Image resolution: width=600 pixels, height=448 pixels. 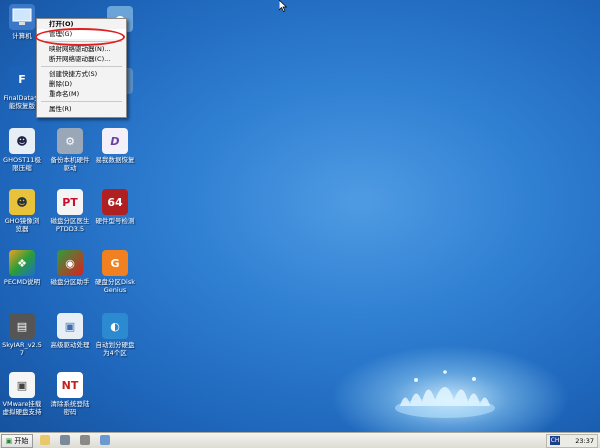 I want to click on desktop-icon-clear-password: NT 清除系统登陆密码, so click(x=70, y=394).